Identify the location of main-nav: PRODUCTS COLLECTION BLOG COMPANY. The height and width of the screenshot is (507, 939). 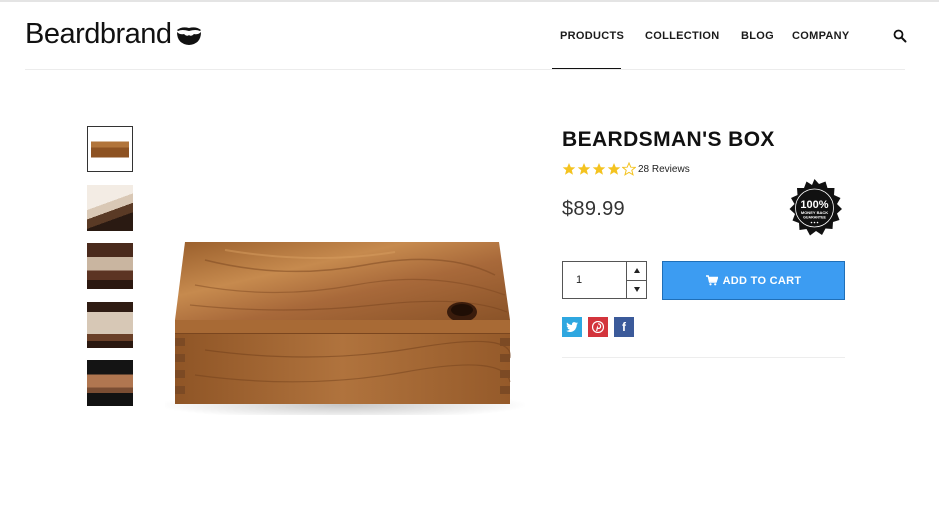
(702, 35).